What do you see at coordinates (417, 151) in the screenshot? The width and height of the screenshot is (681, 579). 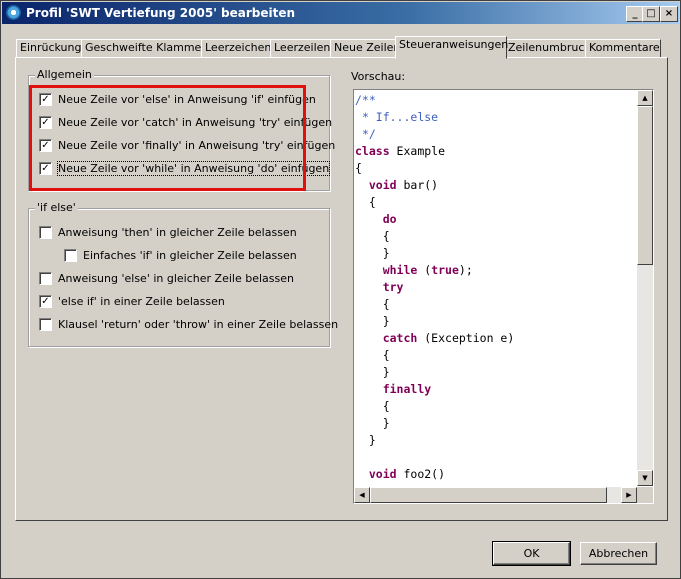 I see `code-token: Example` at bounding box center [417, 151].